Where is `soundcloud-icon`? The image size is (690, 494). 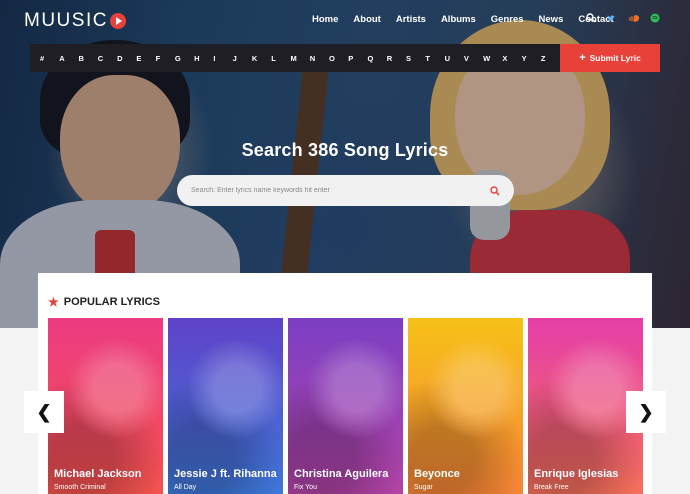
soundcloud-icon is located at coordinates (633, 18).